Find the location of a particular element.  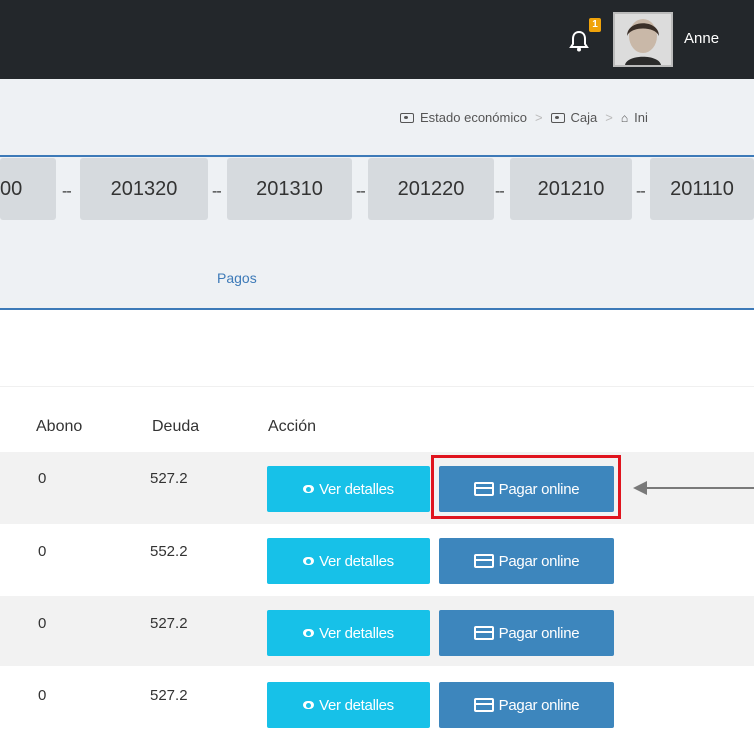

cell-deuda: 552.2 is located at coordinates (169, 551).